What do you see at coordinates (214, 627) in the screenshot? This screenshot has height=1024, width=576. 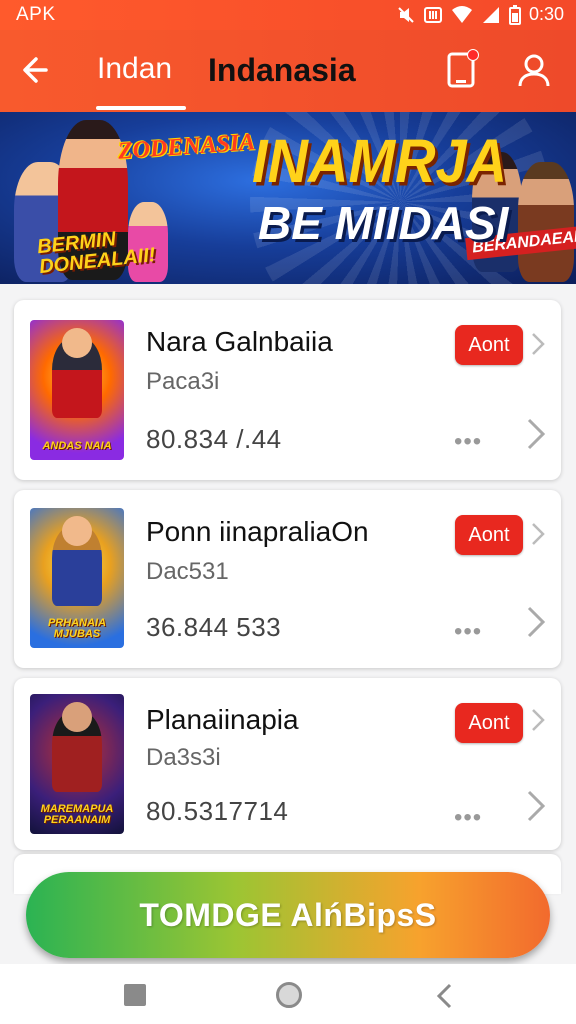 I see `app-number: 36.844 533` at bounding box center [214, 627].